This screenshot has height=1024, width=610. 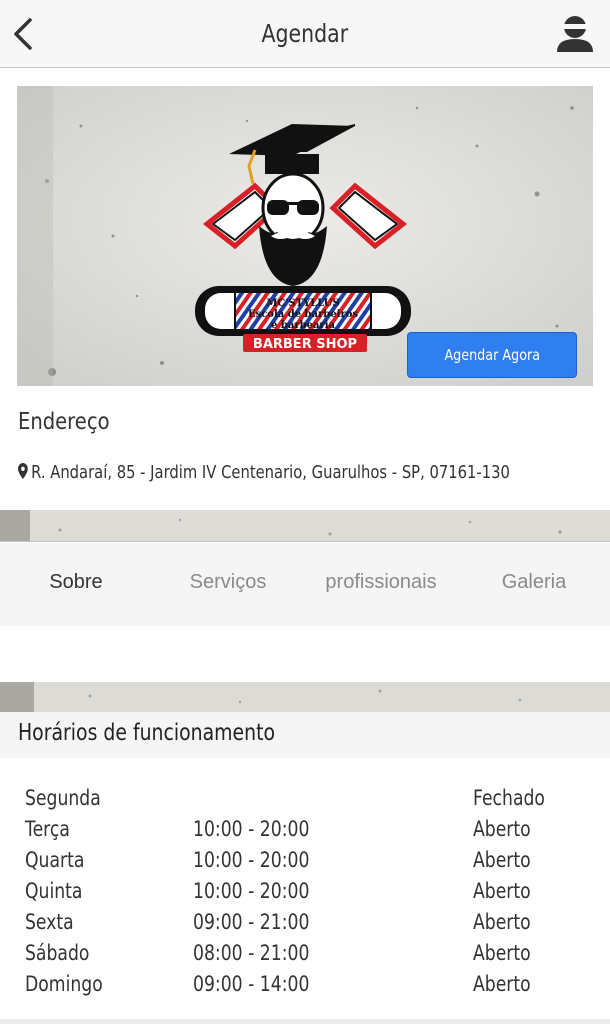 I want to click on hours-row: Terça 10:00 - 20:00 Aberto, so click(x=305, y=832).